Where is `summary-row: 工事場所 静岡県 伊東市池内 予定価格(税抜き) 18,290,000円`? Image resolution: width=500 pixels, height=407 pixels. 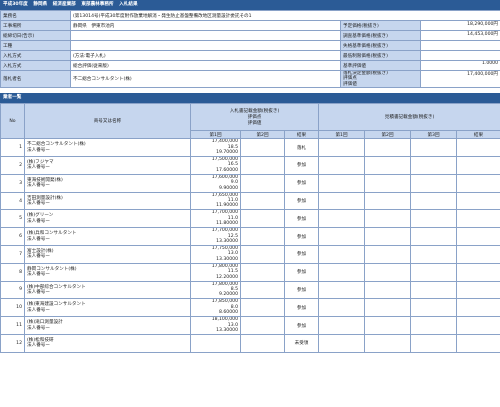
summary-row: 工事場所 静岡県 伊東市池内 予定価格(税抜き) 18,290,000円 is located at coordinates (250, 25).